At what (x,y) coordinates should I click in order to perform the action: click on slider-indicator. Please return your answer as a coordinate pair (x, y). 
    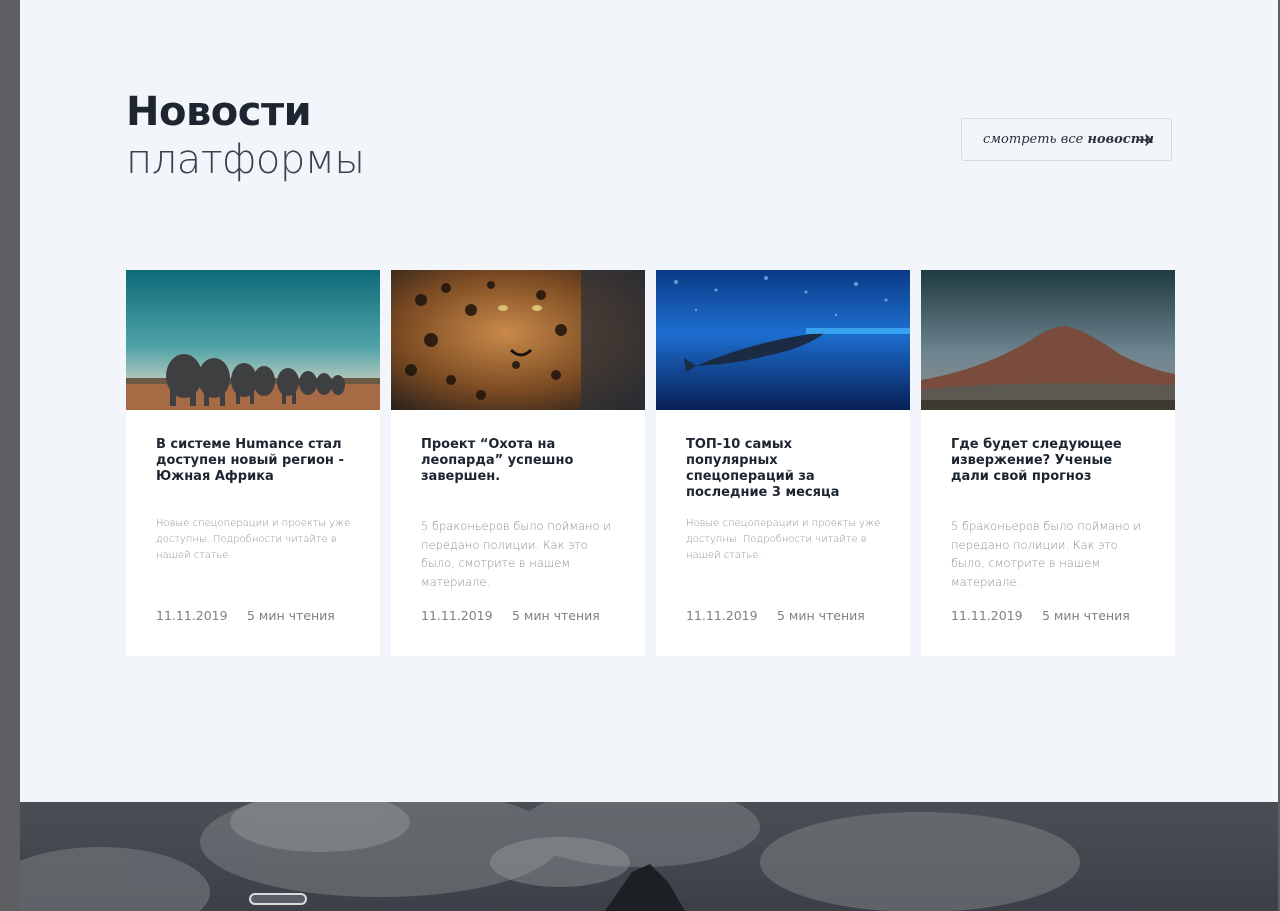
    Looking at the image, I should click on (278, 899).